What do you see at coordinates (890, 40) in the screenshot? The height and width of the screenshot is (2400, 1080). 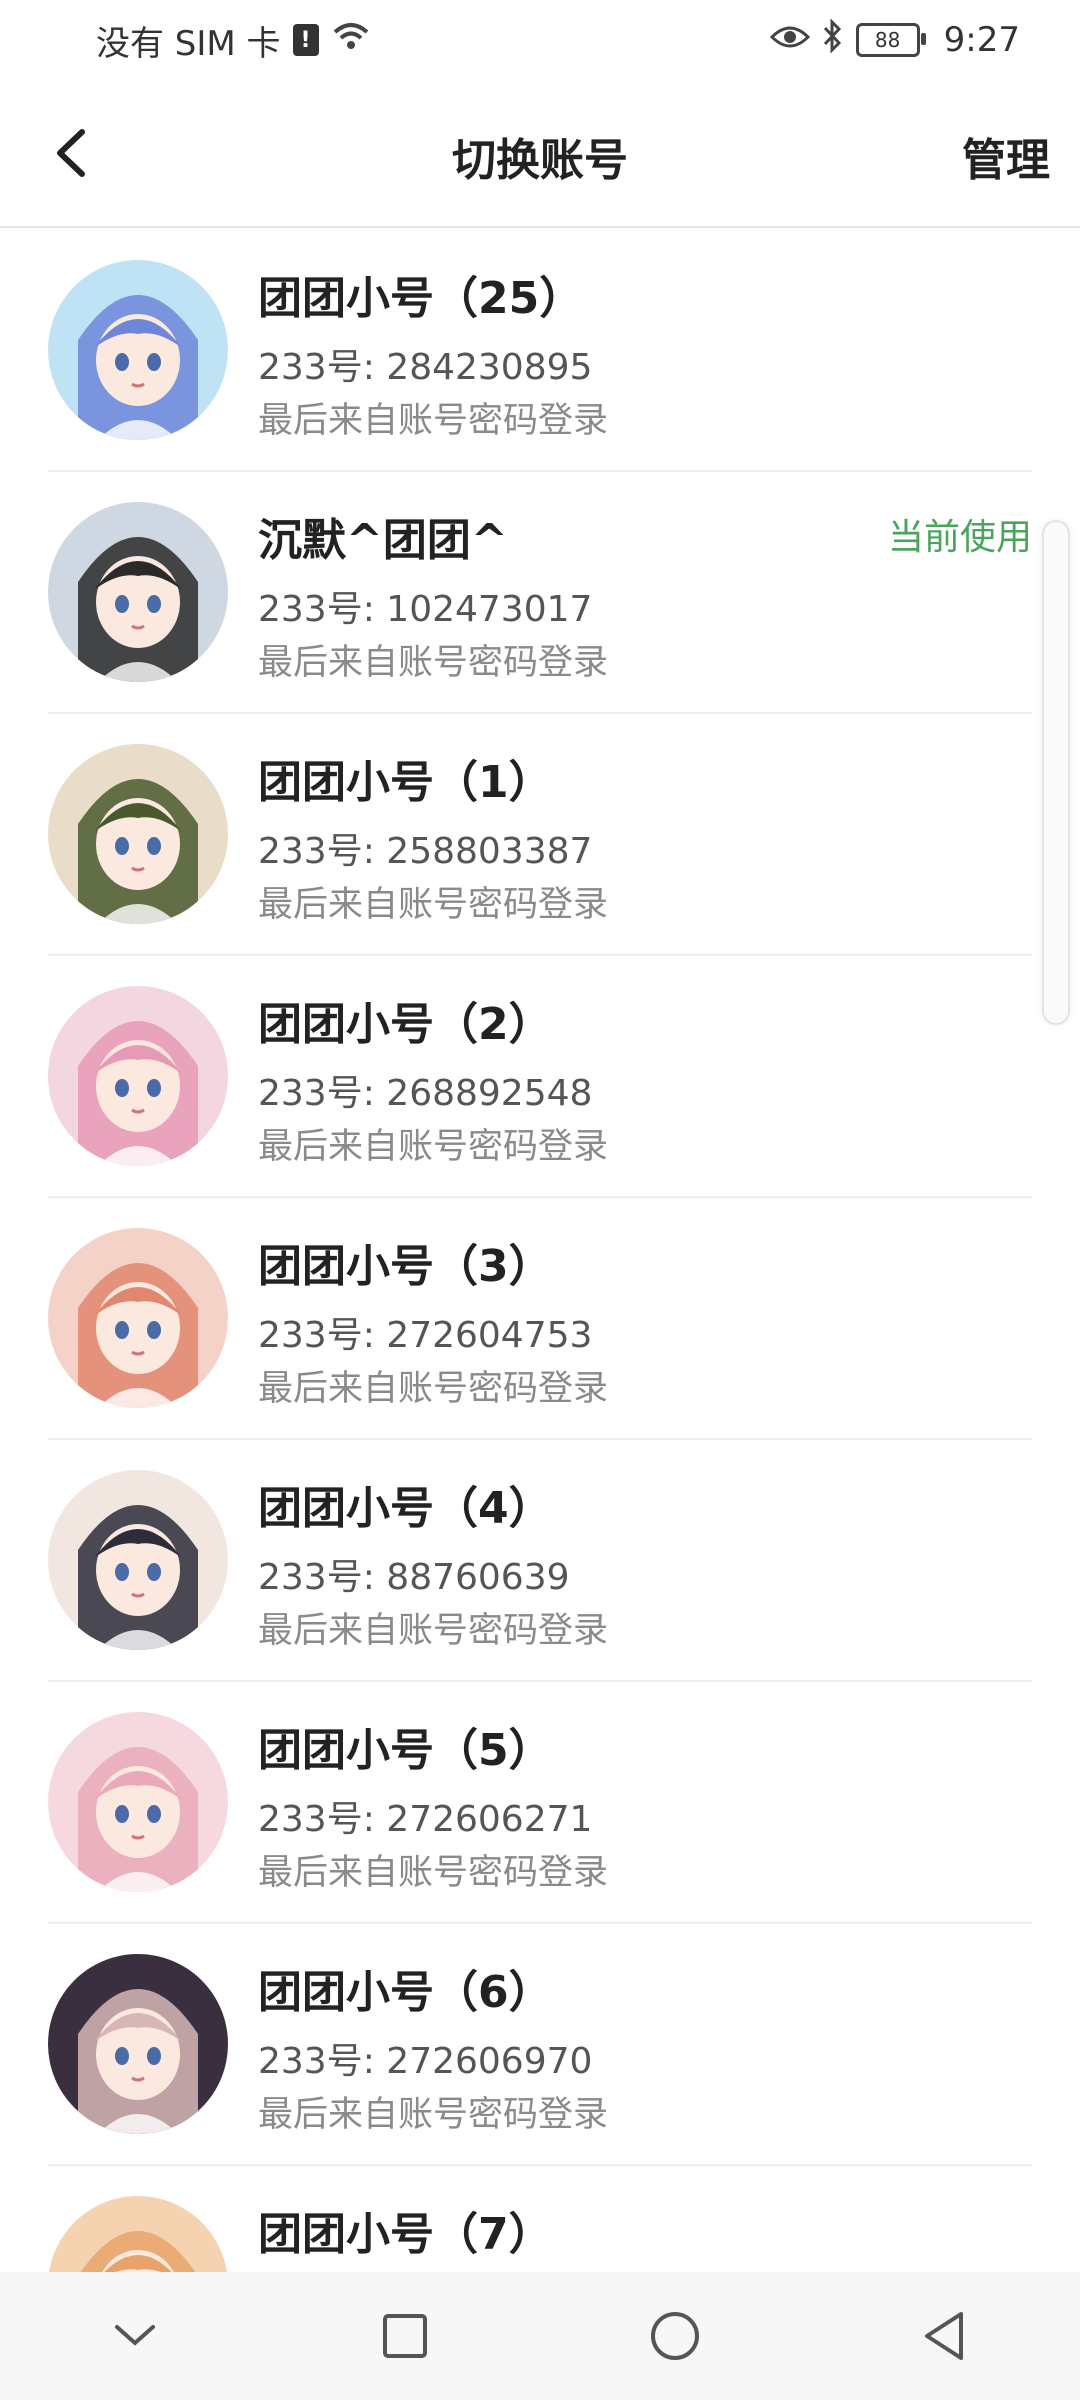 I see `battery-icon: 88` at bounding box center [890, 40].